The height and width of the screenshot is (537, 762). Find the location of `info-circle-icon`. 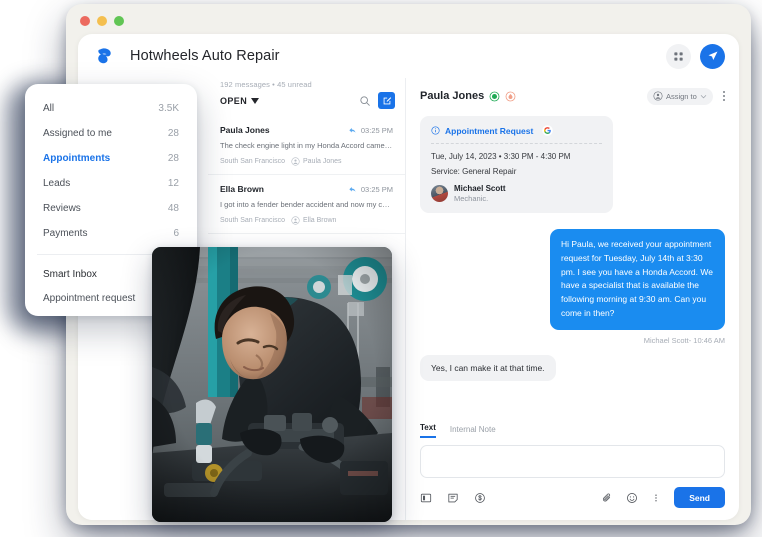

info-circle-icon is located at coordinates (435, 130).